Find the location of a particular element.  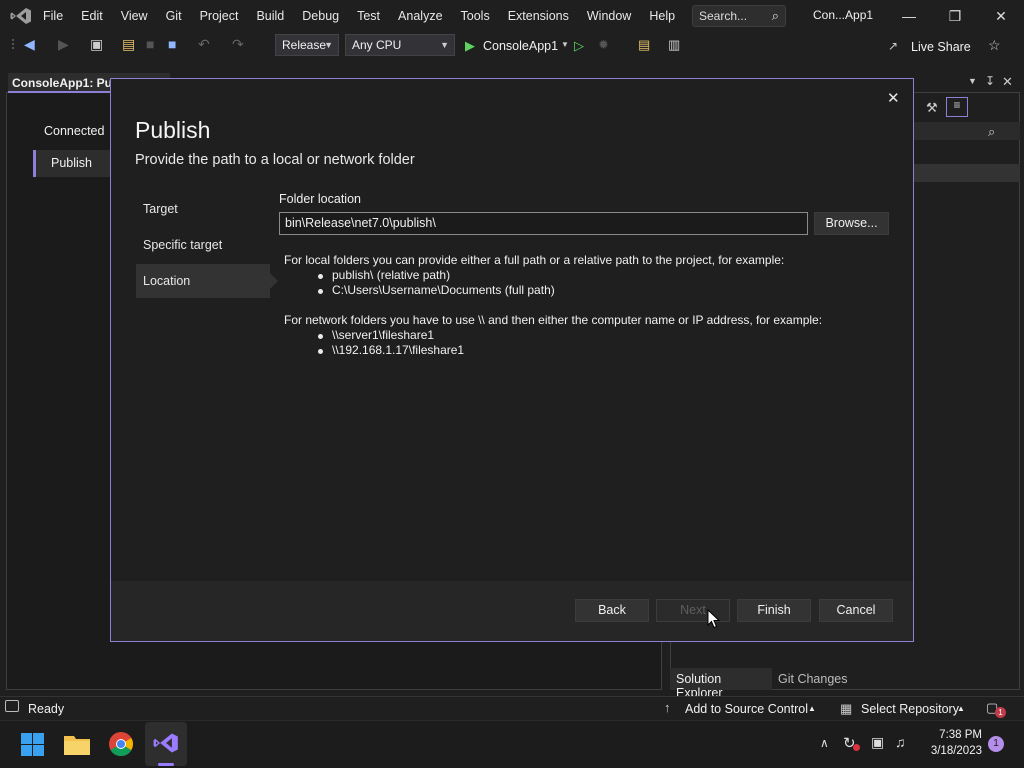

solution-search-bar is located at coordinates (967, 131).